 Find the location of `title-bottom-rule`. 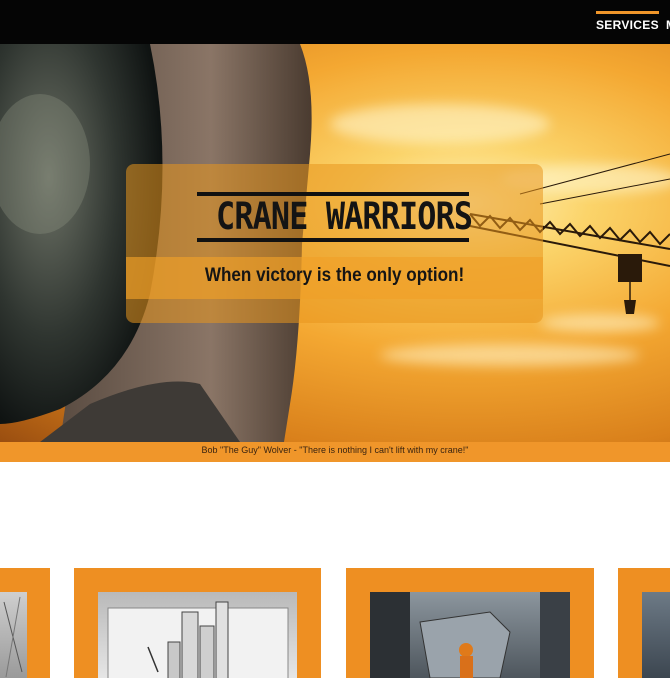

title-bottom-rule is located at coordinates (333, 240).